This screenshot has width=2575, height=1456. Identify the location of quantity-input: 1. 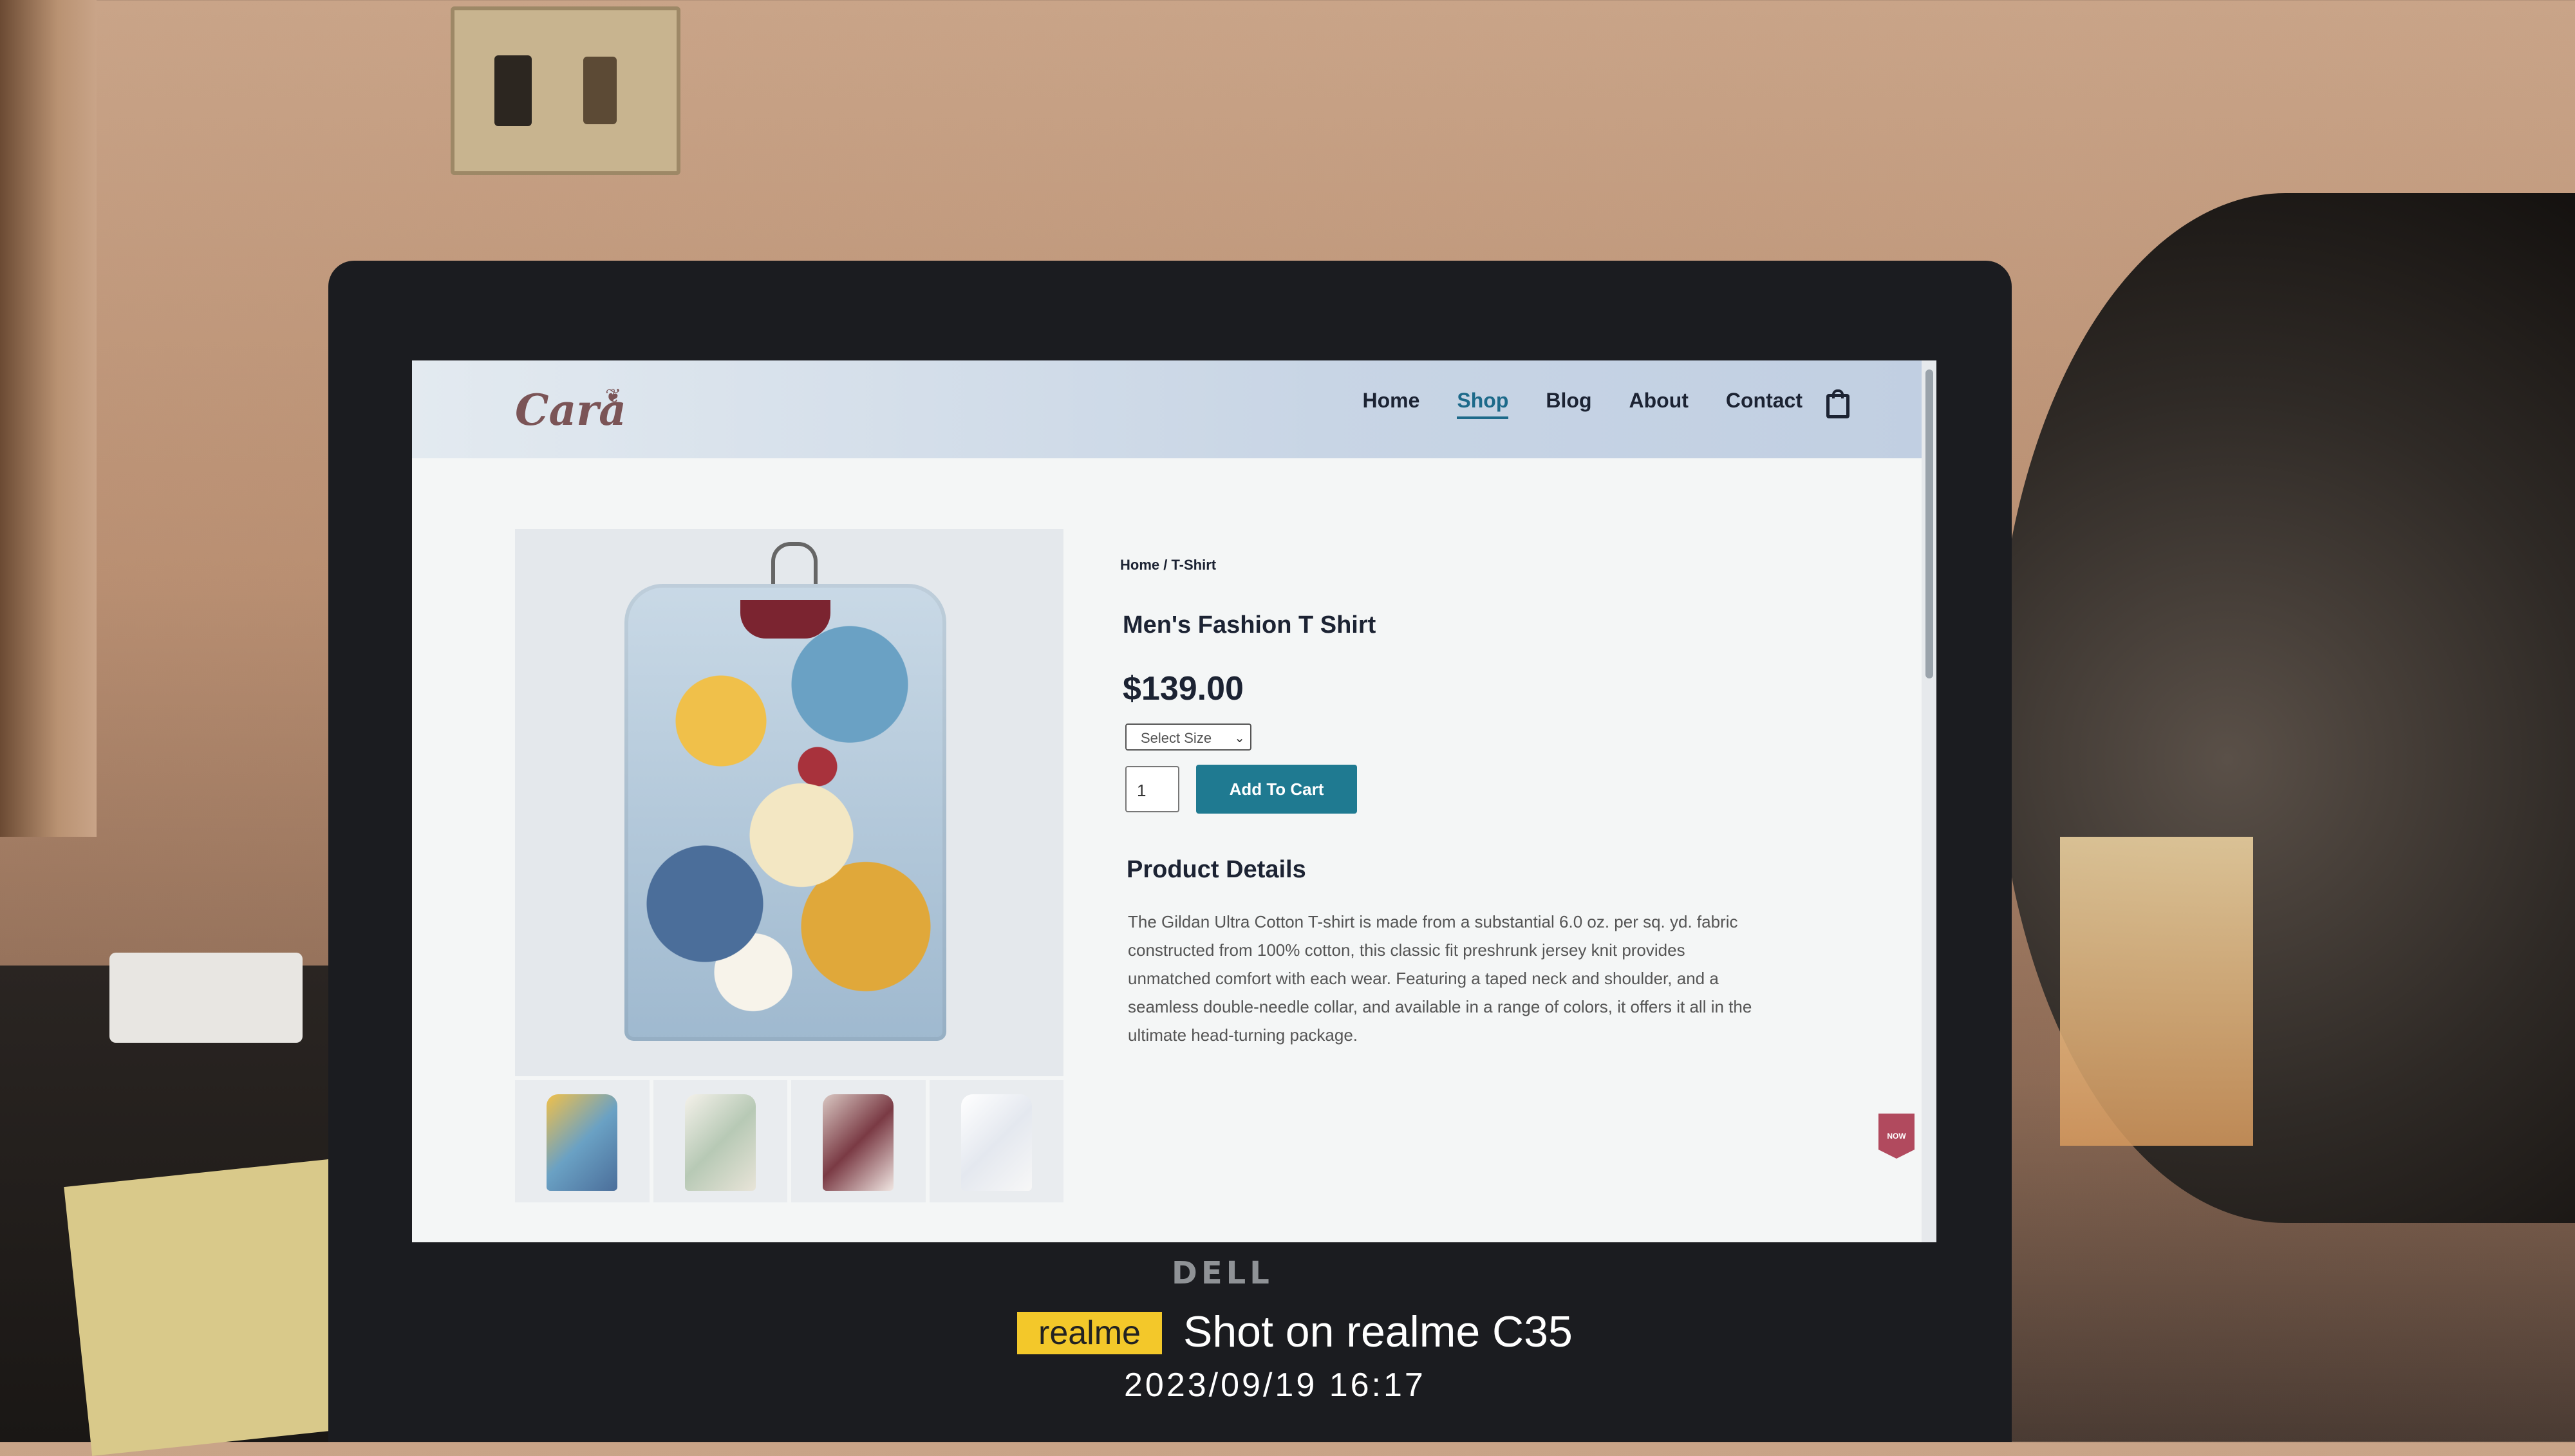
(1152, 789).